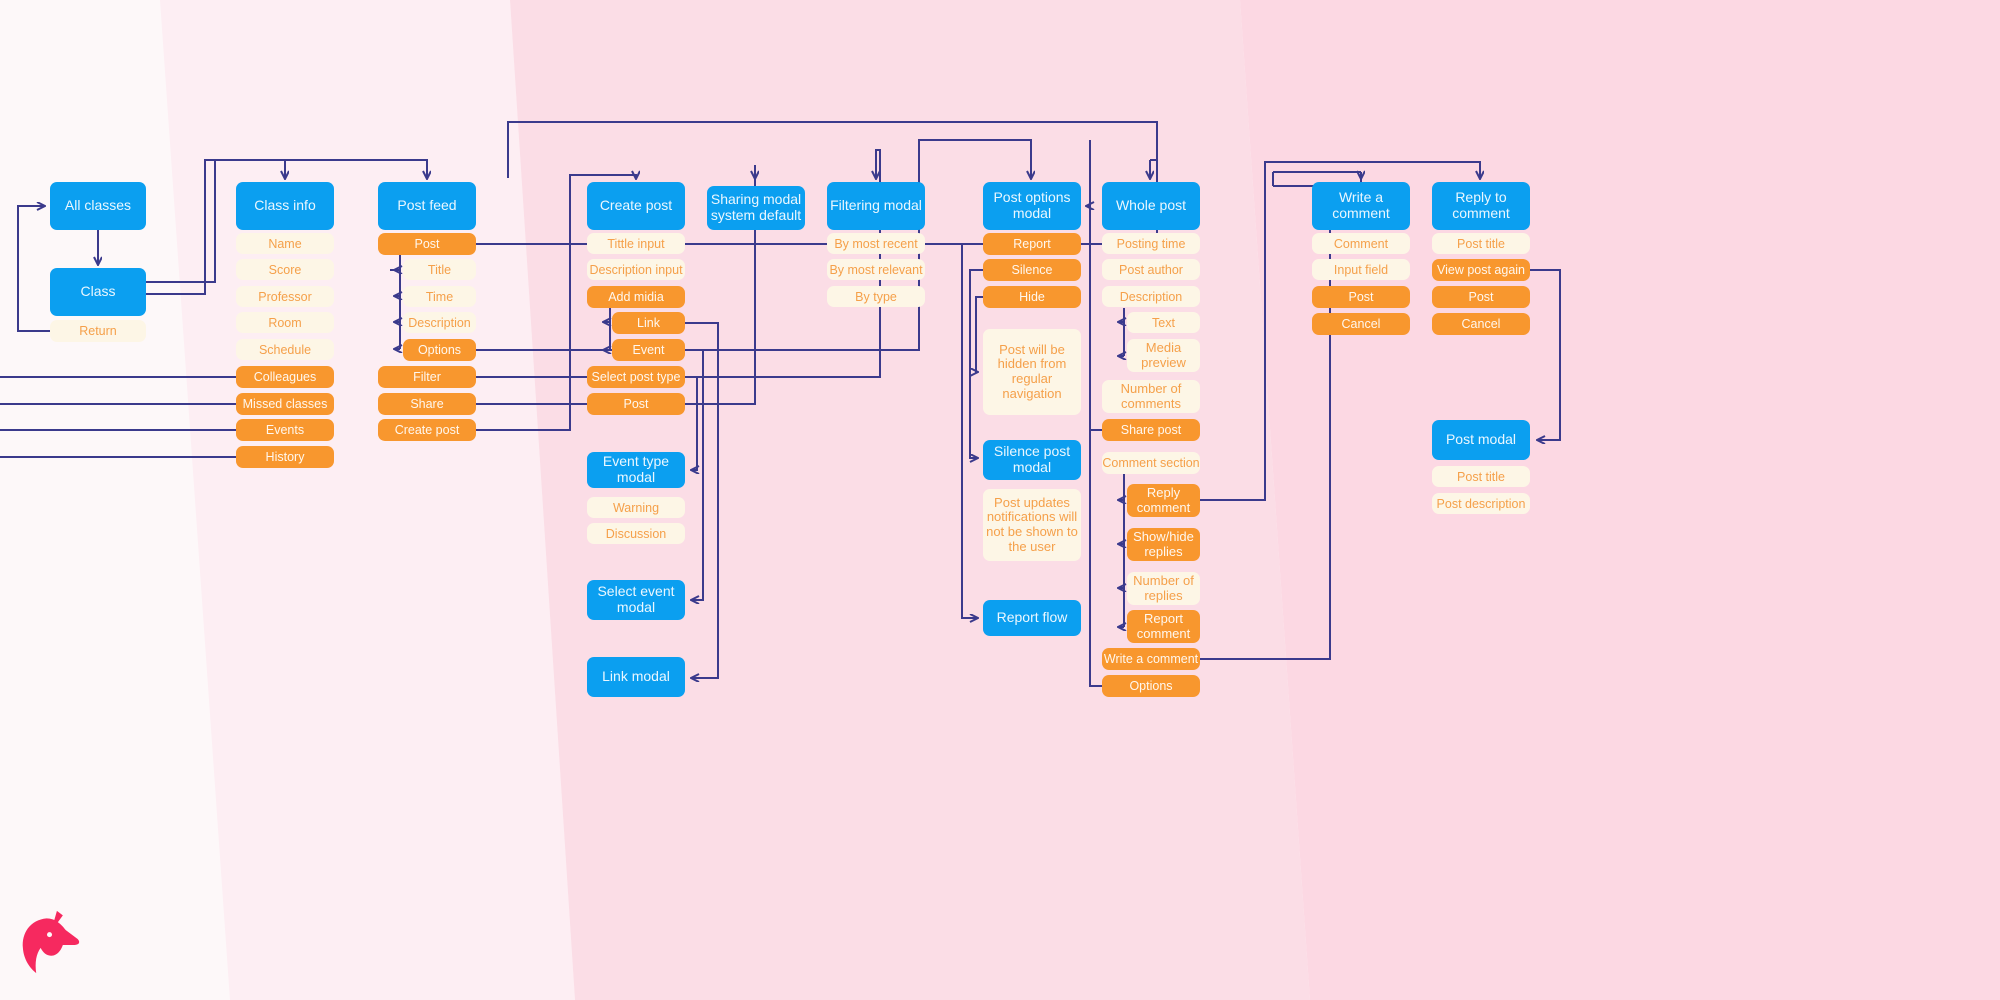 This screenshot has width=2000, height=1000. What do you see at coordinates (1151, 463) in the screenshot?
I see `node-comment-section: Comment section` at bounding box center [1151, 463].